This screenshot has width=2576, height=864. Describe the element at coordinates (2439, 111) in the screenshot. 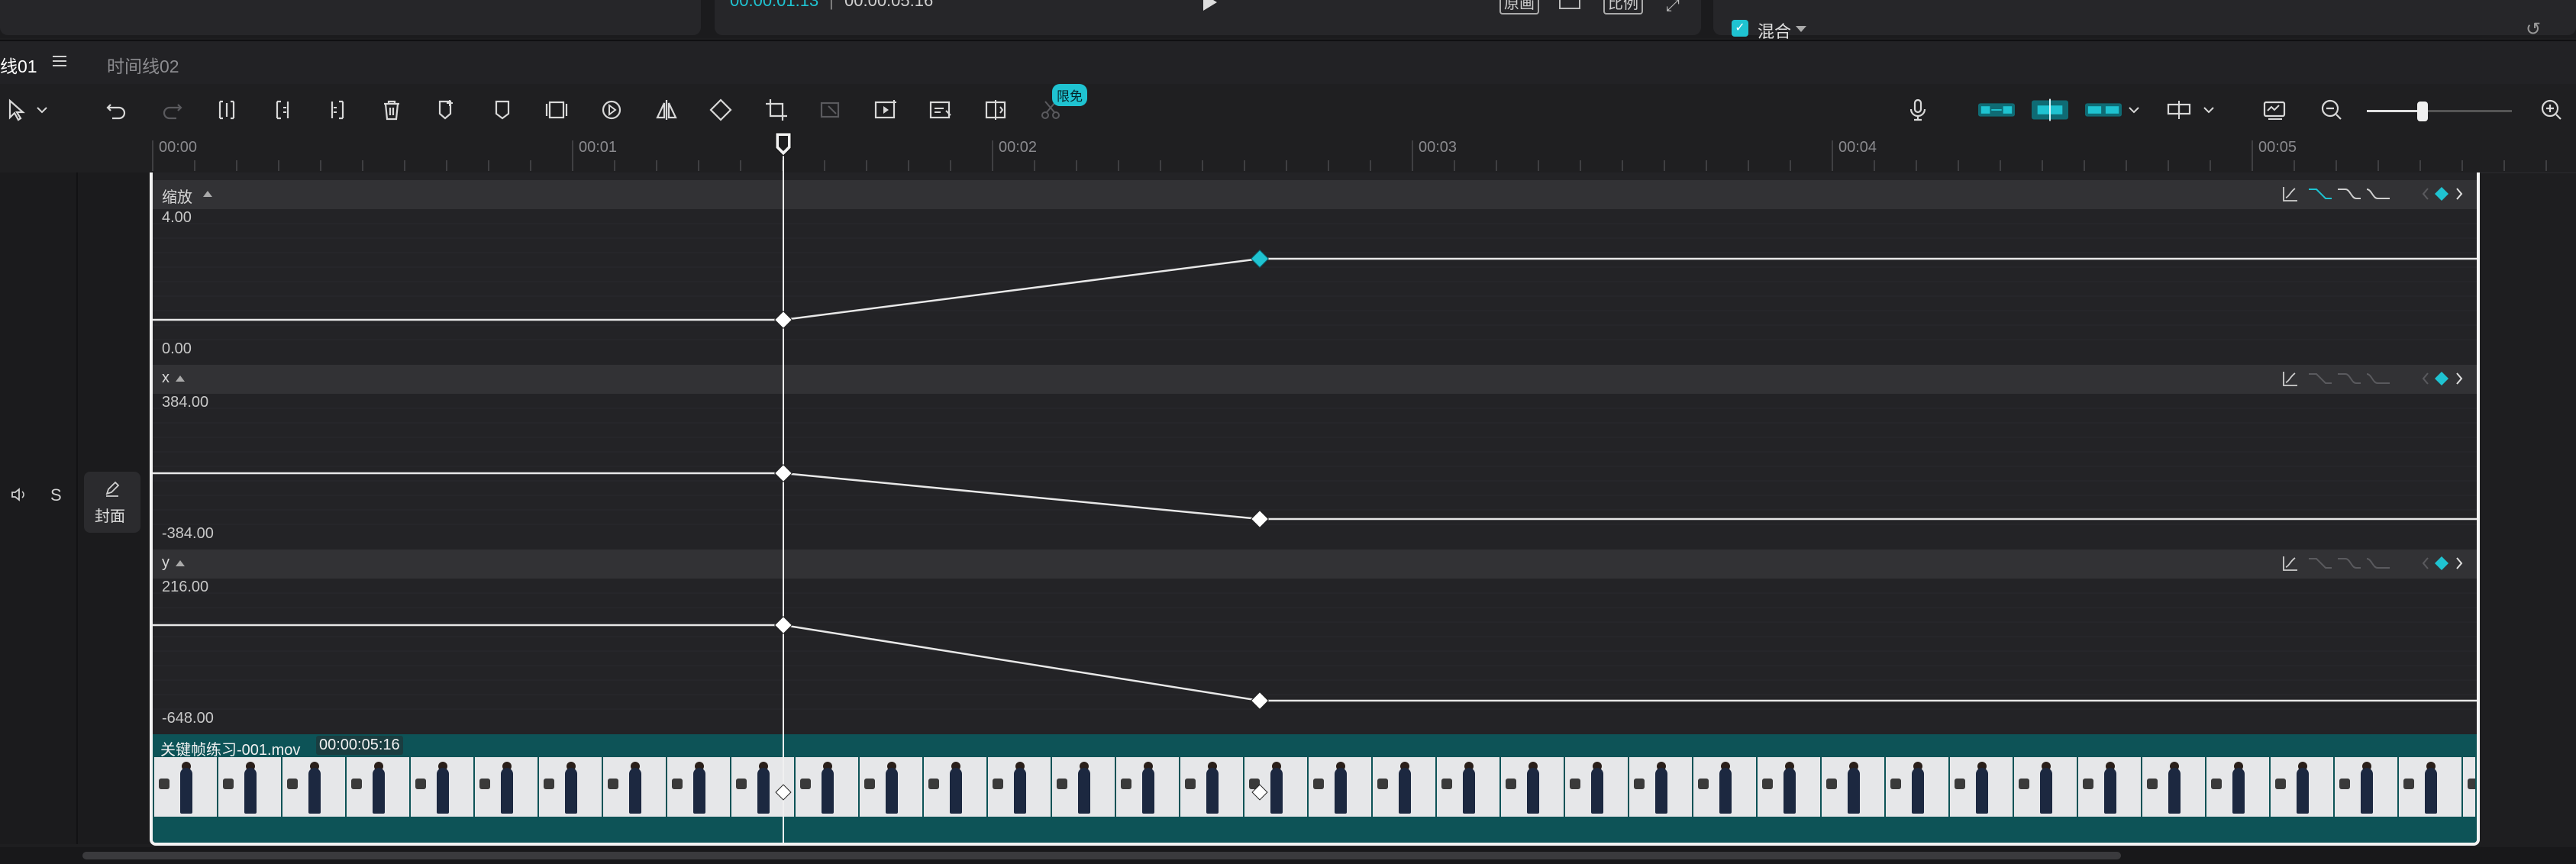

I see `zoom-slider-track` at that location.